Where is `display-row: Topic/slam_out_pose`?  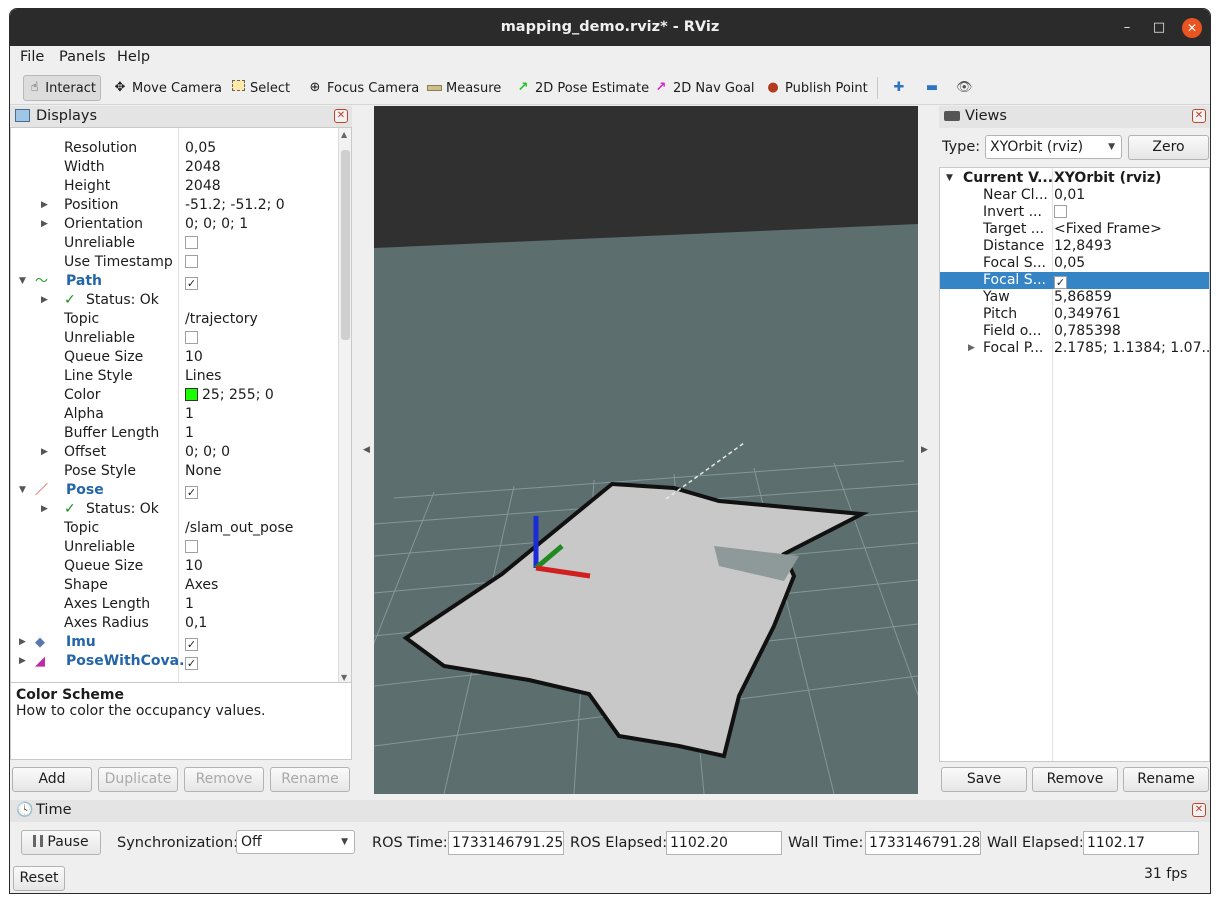
display-row: Topic/slam_out_pose is located at coordinates (173, 528).